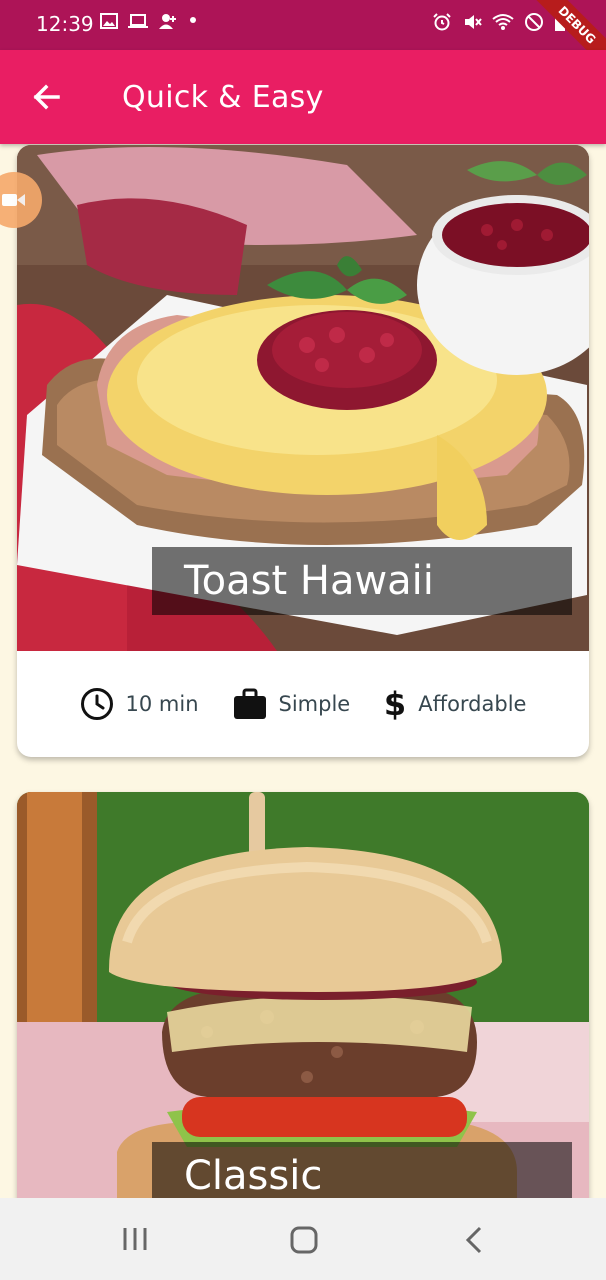 The image size is (606, 1280). Describe the element at coordinates (162, 704) in the screenshot. I see `duration-label: 10 min` at that location.